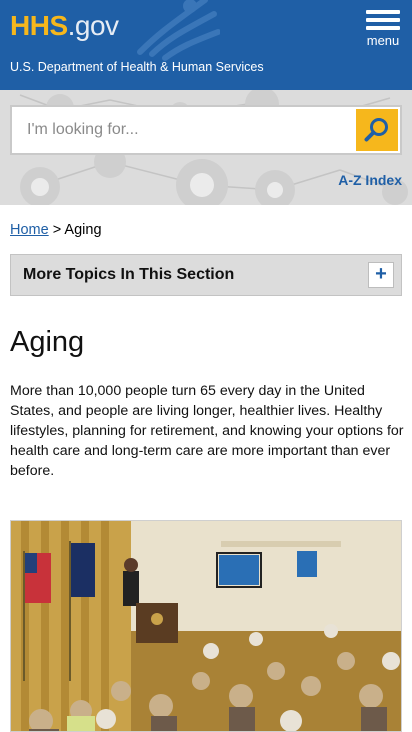  I want to click on plus-icon: +, so click(381, 275).